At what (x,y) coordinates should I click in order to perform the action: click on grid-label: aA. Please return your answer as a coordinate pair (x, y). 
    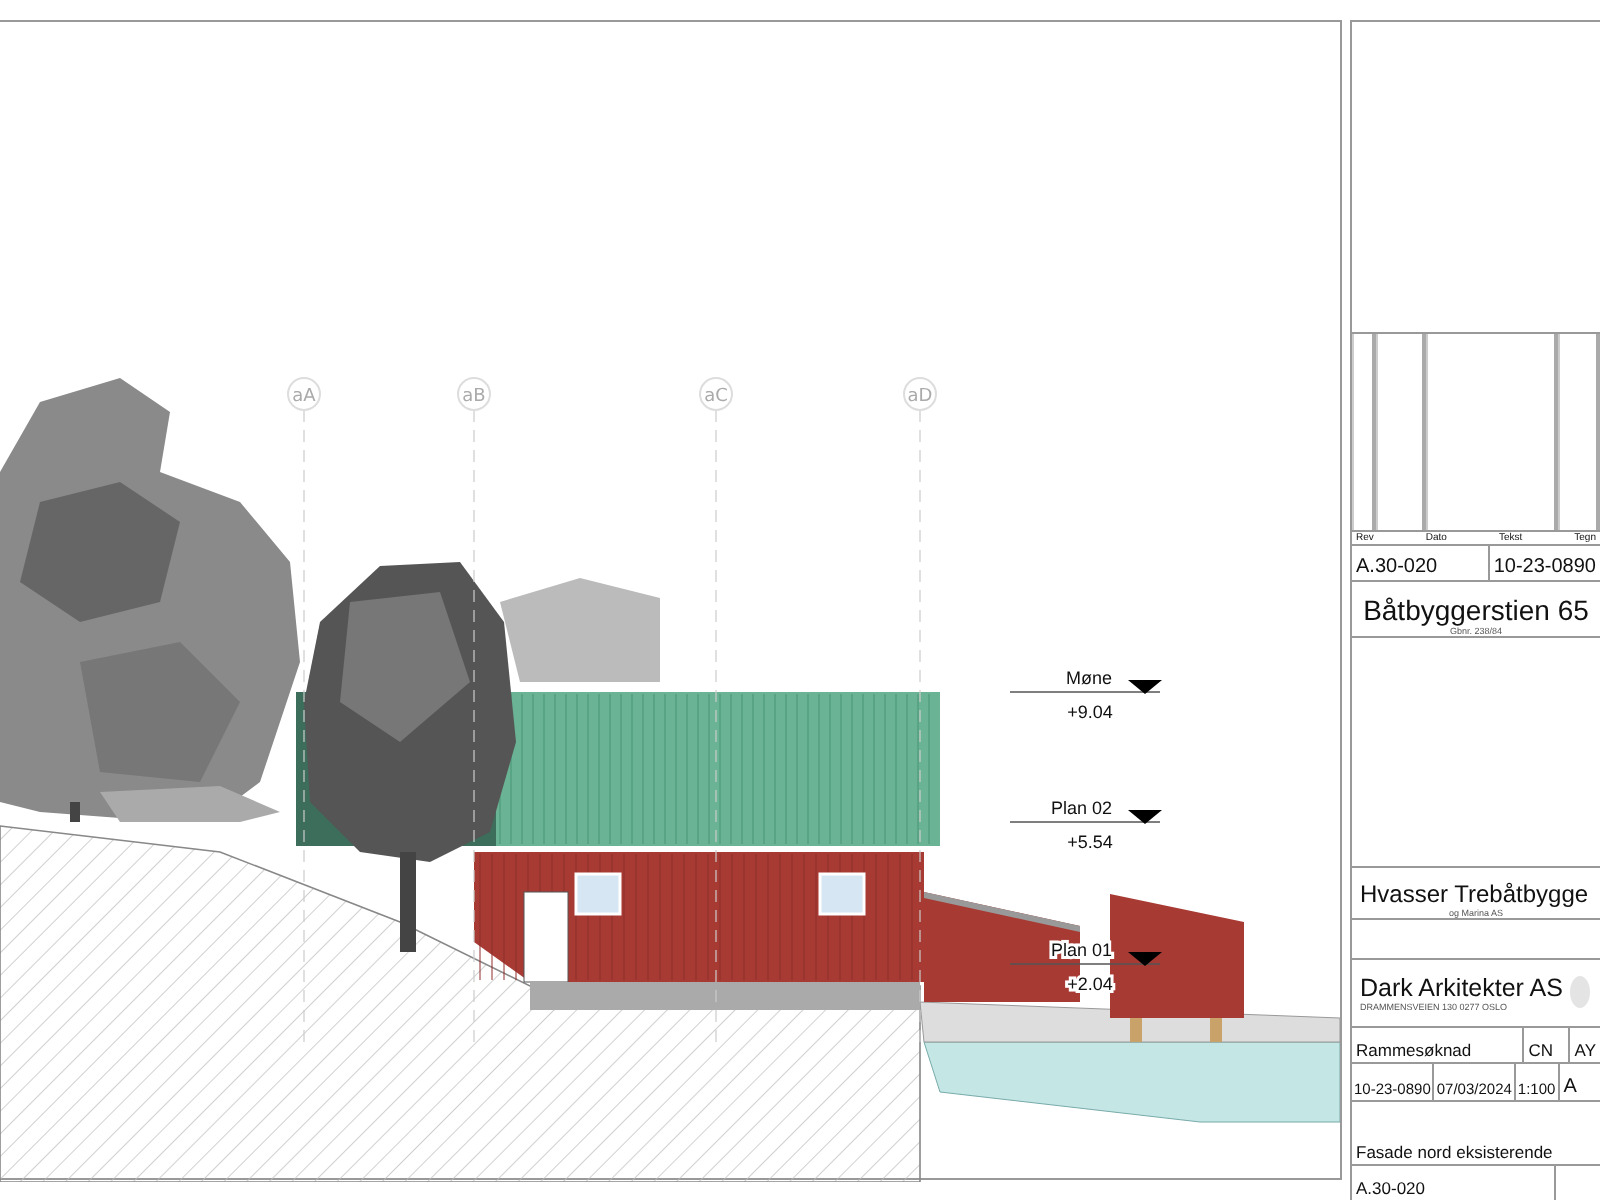
    Looking at the image, I should click on (304, 397).